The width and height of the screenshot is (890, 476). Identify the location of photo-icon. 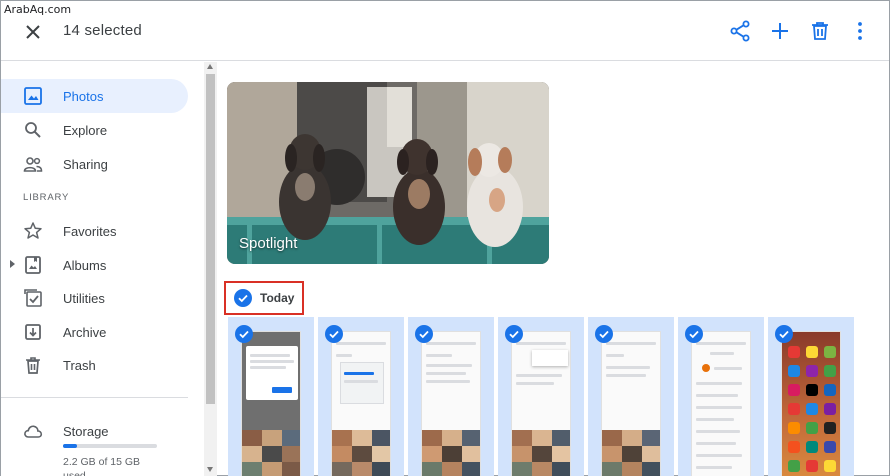
(33, 96).